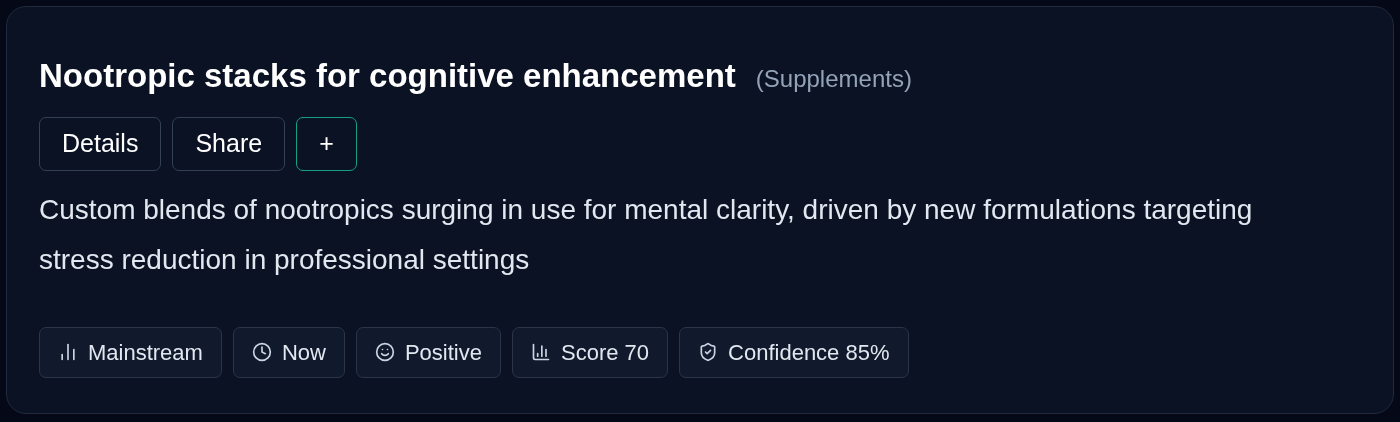 The height and width of the screenshot is (422, 1400). What do you see at coordinates (833, 79) in the screenshot?
I see `category-label: (Supplements)` at bounding box center [833, 79].